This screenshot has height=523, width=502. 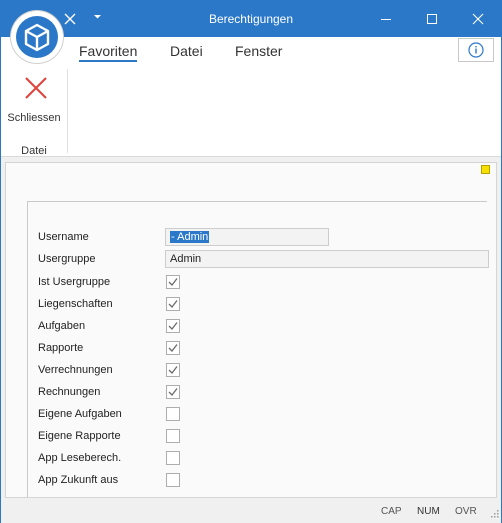 What do you see at coordinates (37, 37) in the screenshot?
I see `app-logo-icon` at bounding box center [37, 37].